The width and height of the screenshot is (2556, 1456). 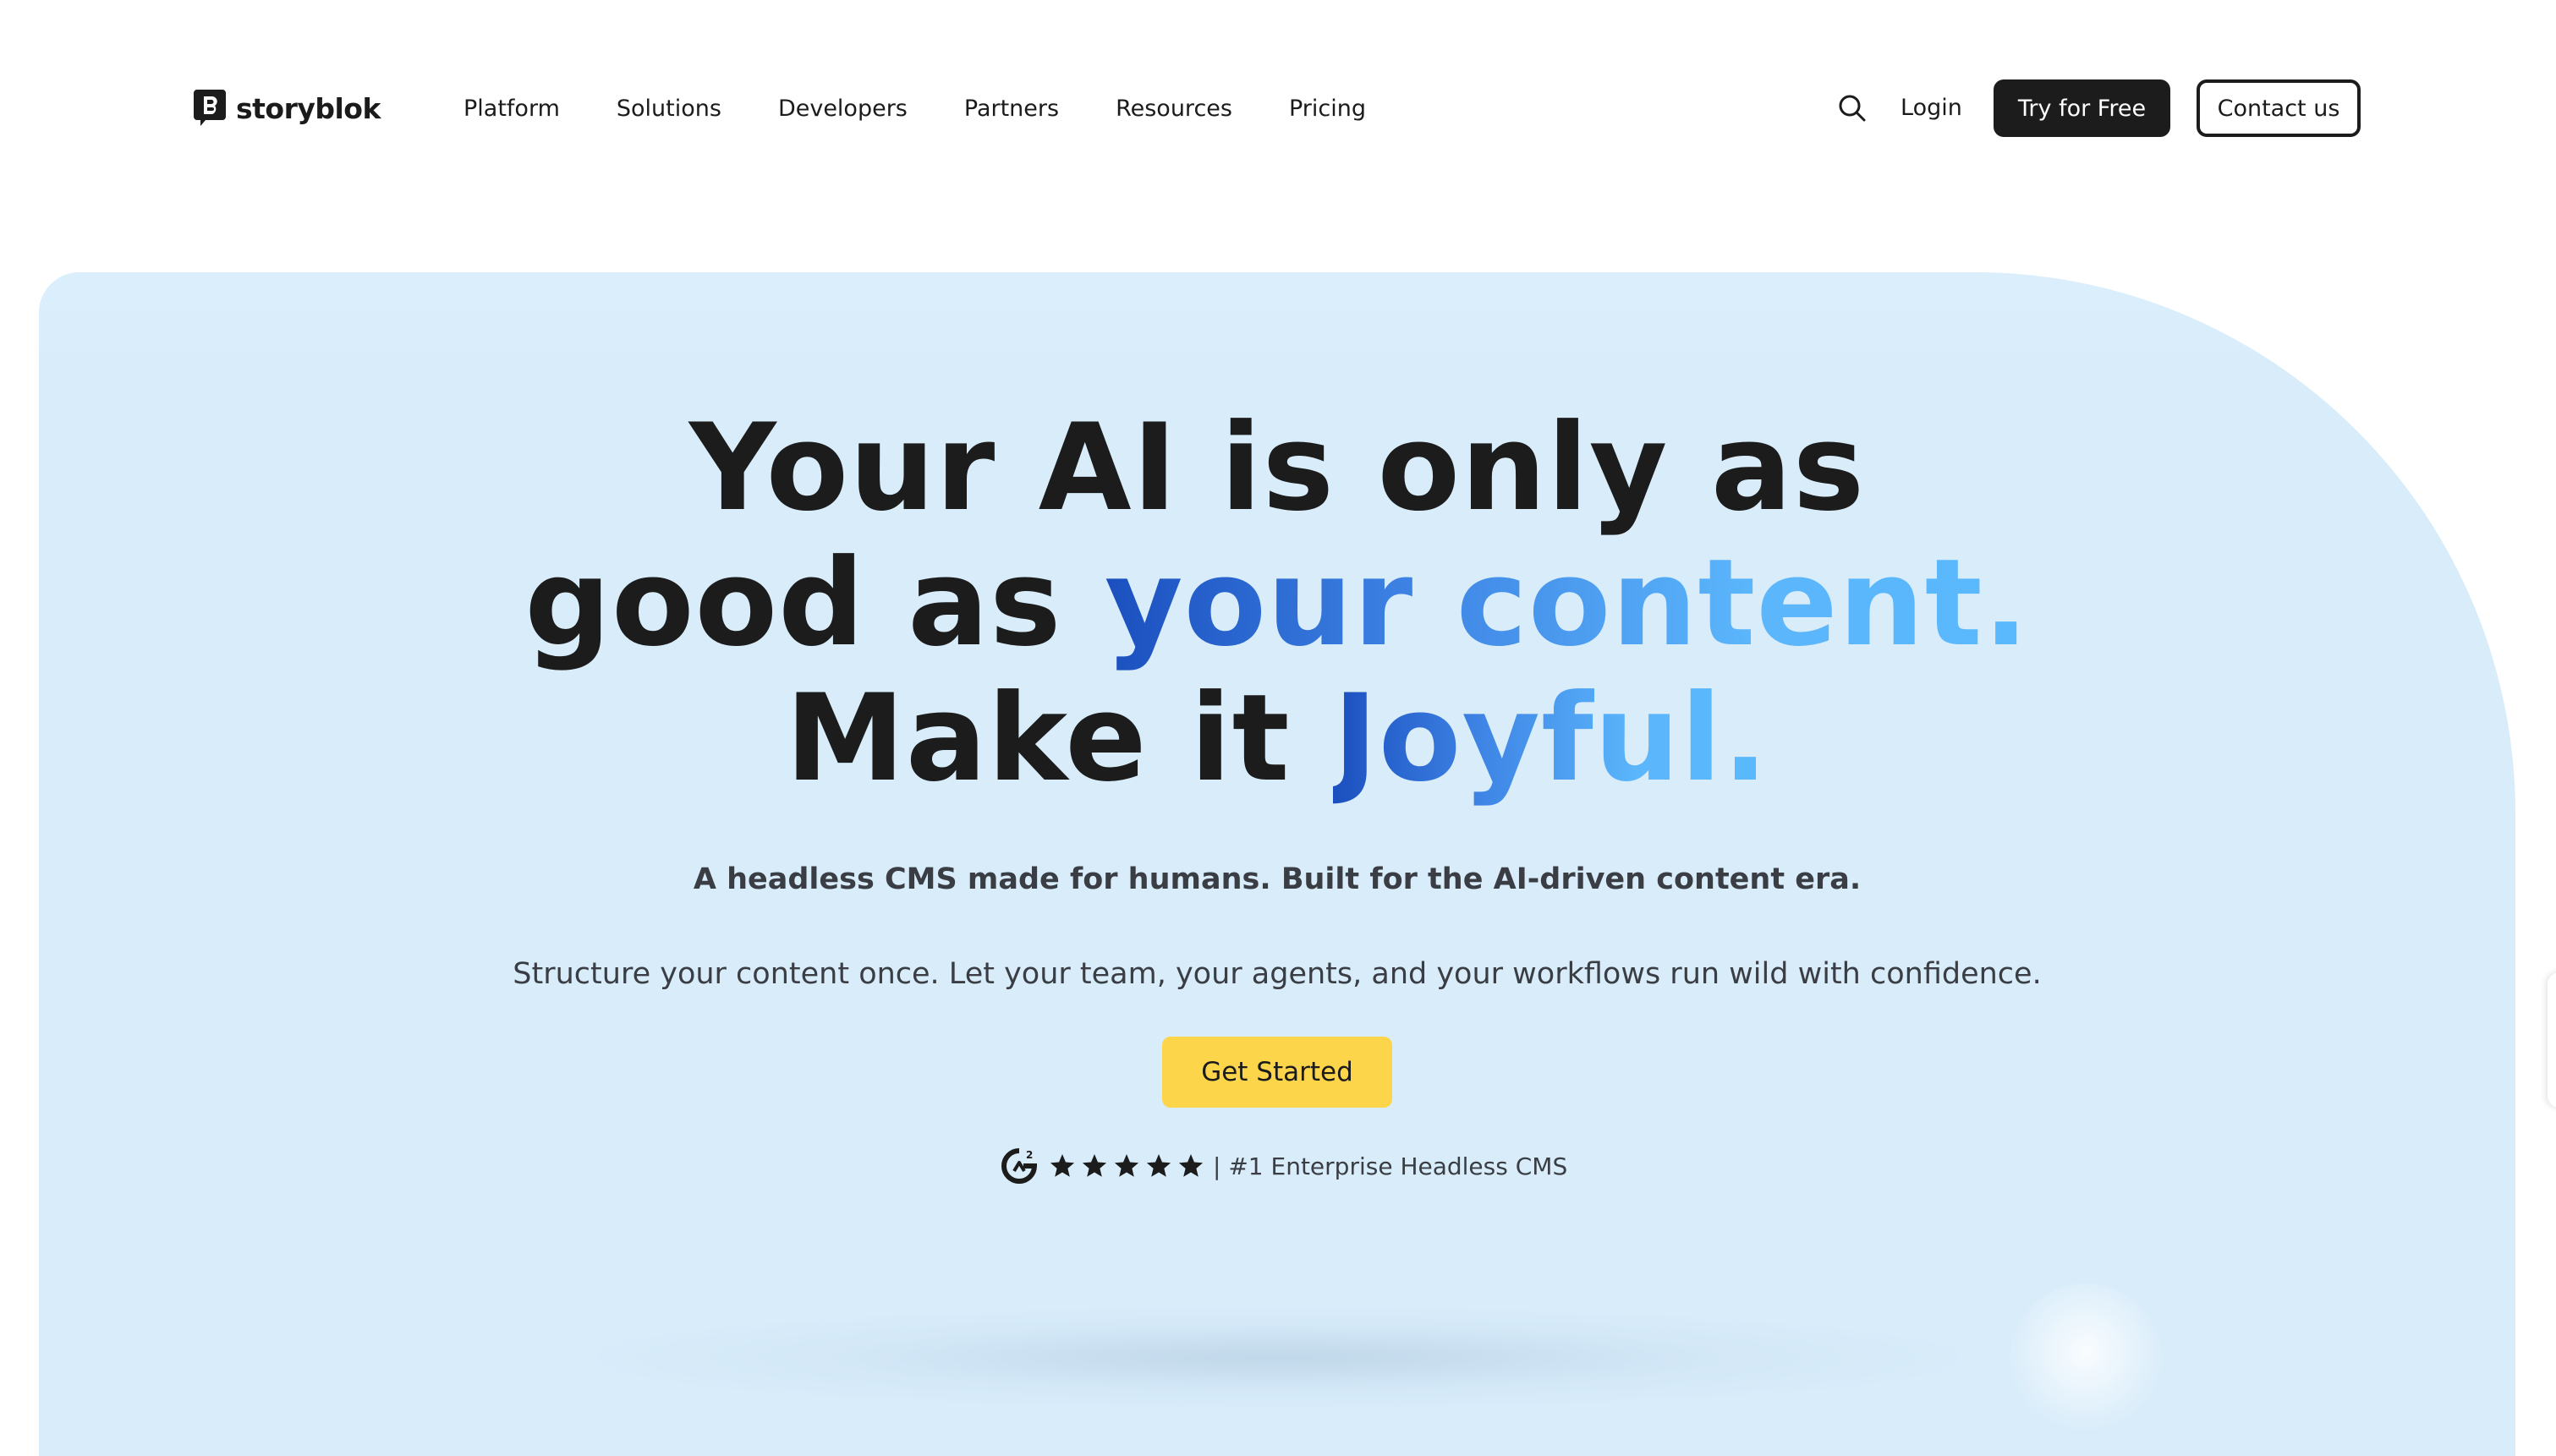 I want to click on nav-item-solutions: Solutions, so click(x=669, y=109).